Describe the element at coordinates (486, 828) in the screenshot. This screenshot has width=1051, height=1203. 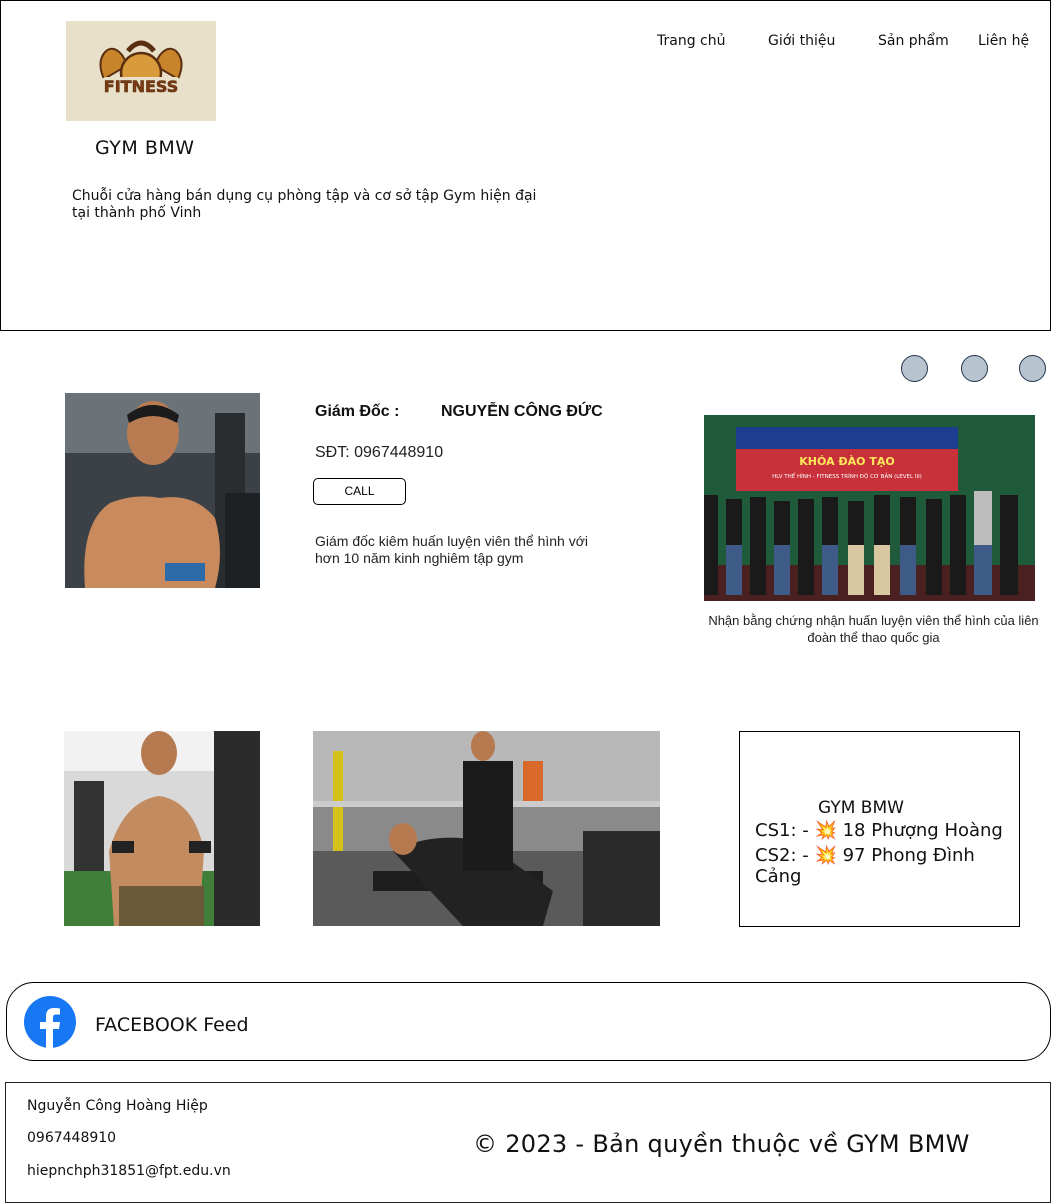
I see `training-photo-bench` at that location.